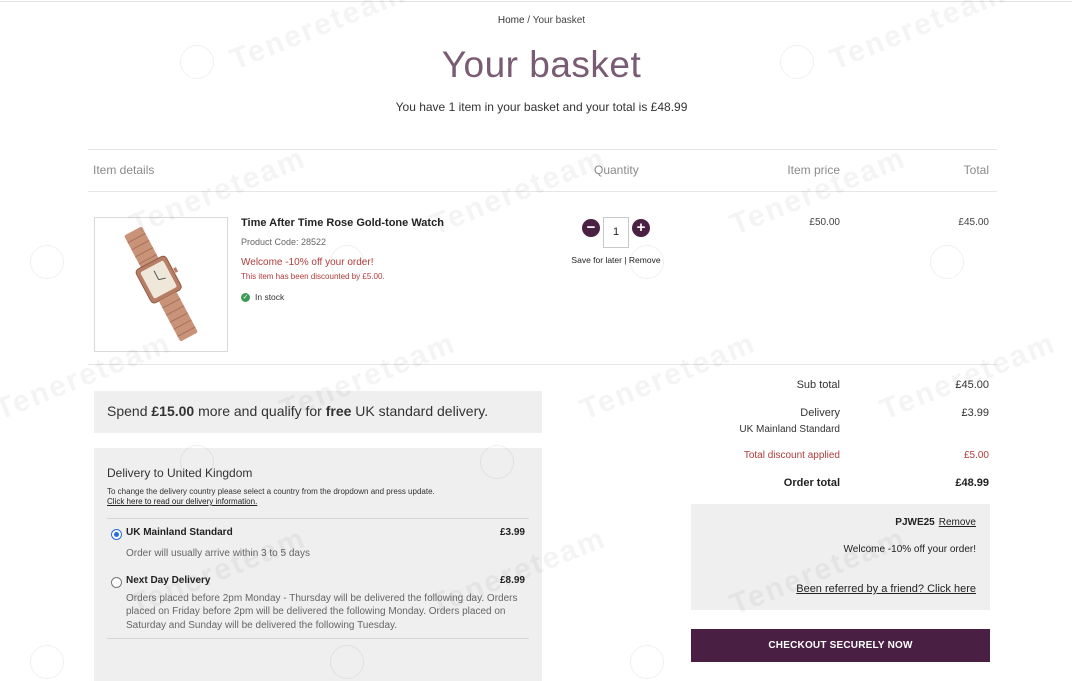  Describe the element at coordinates (616, 170) in the screenshot. I see `header-quantity: Quantity` at that location.